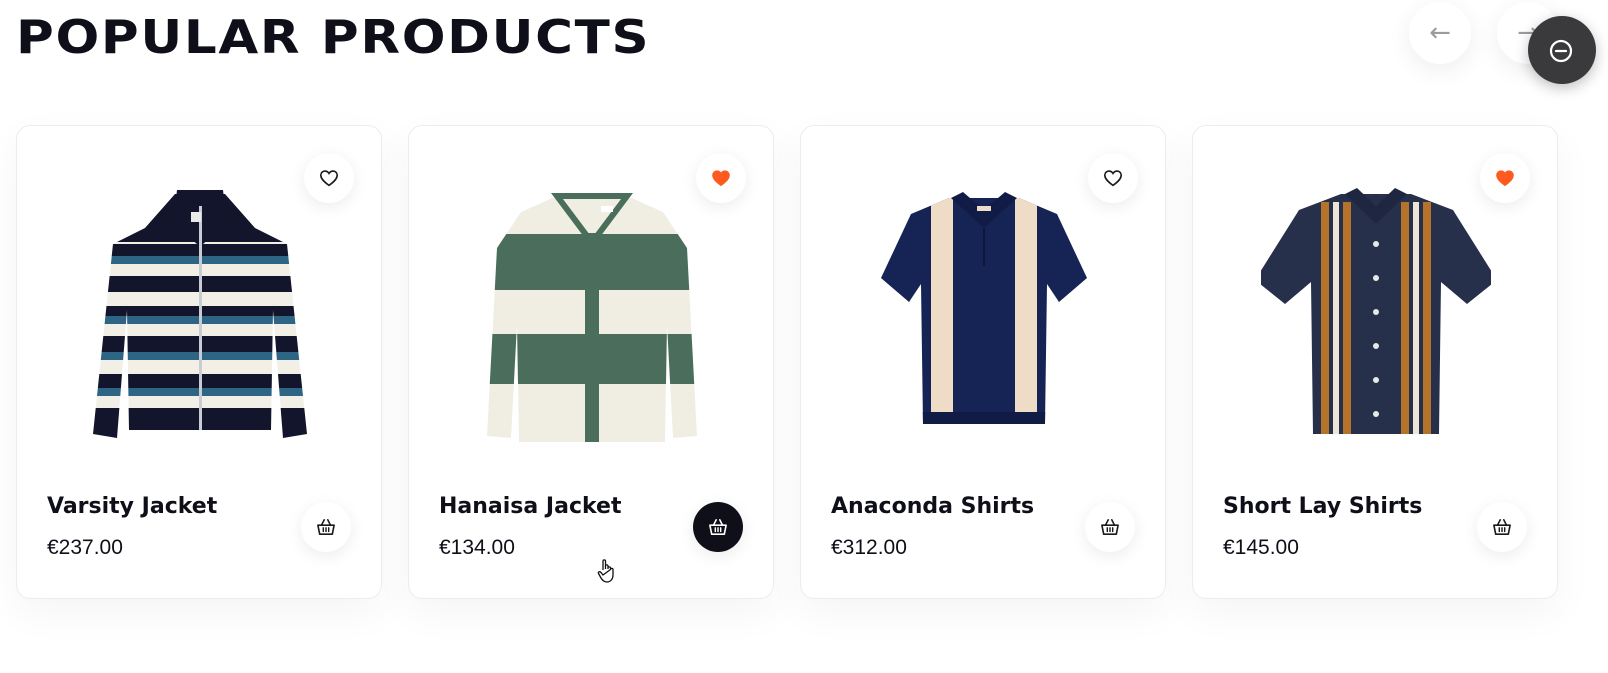 This screenshot has width=1608, height=673. I want to click on product-name: Varsity Jacket, so click(132, 506).